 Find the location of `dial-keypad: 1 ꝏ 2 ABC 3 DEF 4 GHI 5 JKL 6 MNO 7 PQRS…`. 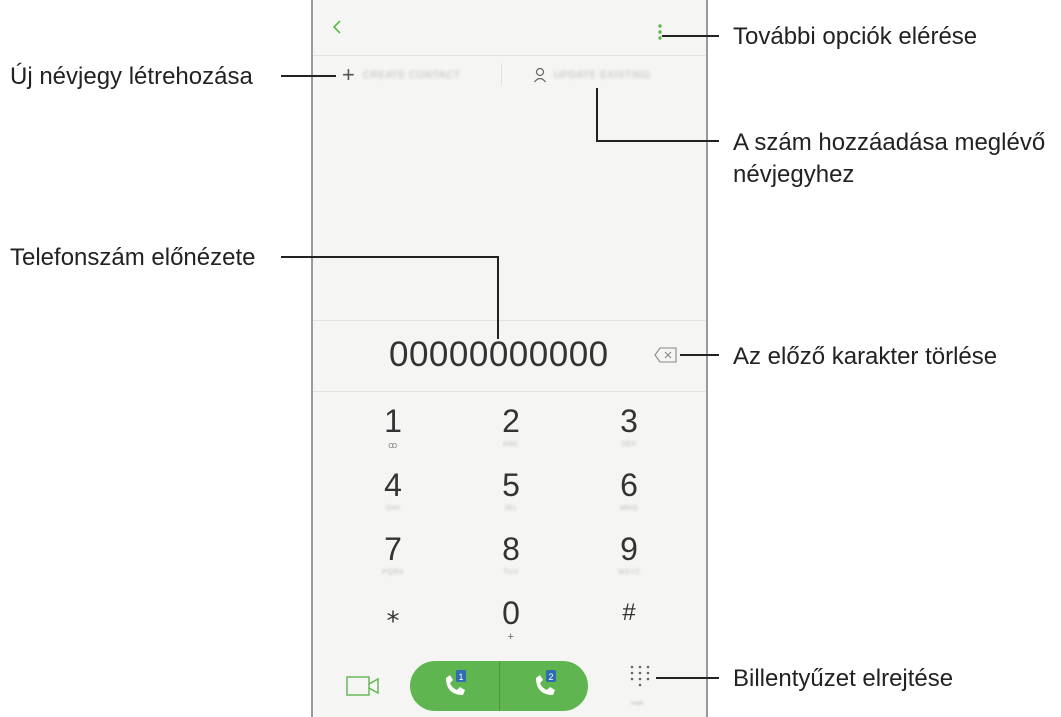

dial-keypad: 1 ꝏ 2 ABC 3 DEF 4 GHI 5 JKL 6 MNO 7 PQRS… is located at coordinates (509, 518).